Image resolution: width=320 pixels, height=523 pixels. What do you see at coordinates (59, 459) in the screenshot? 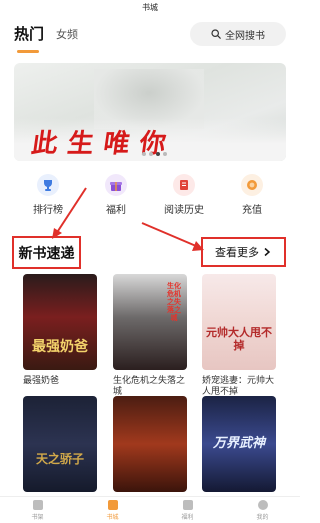
I see `cover-title: 天之骄子` at bounding box center [59, 459].